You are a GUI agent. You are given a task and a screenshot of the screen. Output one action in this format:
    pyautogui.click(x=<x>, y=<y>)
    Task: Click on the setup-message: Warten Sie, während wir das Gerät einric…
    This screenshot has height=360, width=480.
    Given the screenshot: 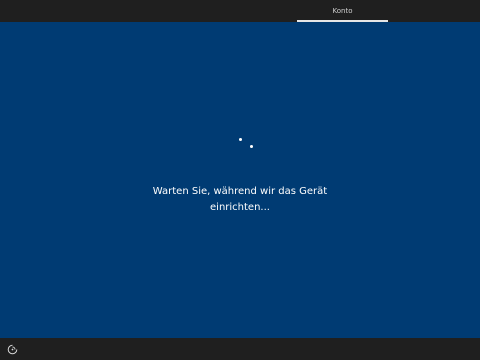 What is the action you would take?
    pyautogui.click(x=240, y=200)
    